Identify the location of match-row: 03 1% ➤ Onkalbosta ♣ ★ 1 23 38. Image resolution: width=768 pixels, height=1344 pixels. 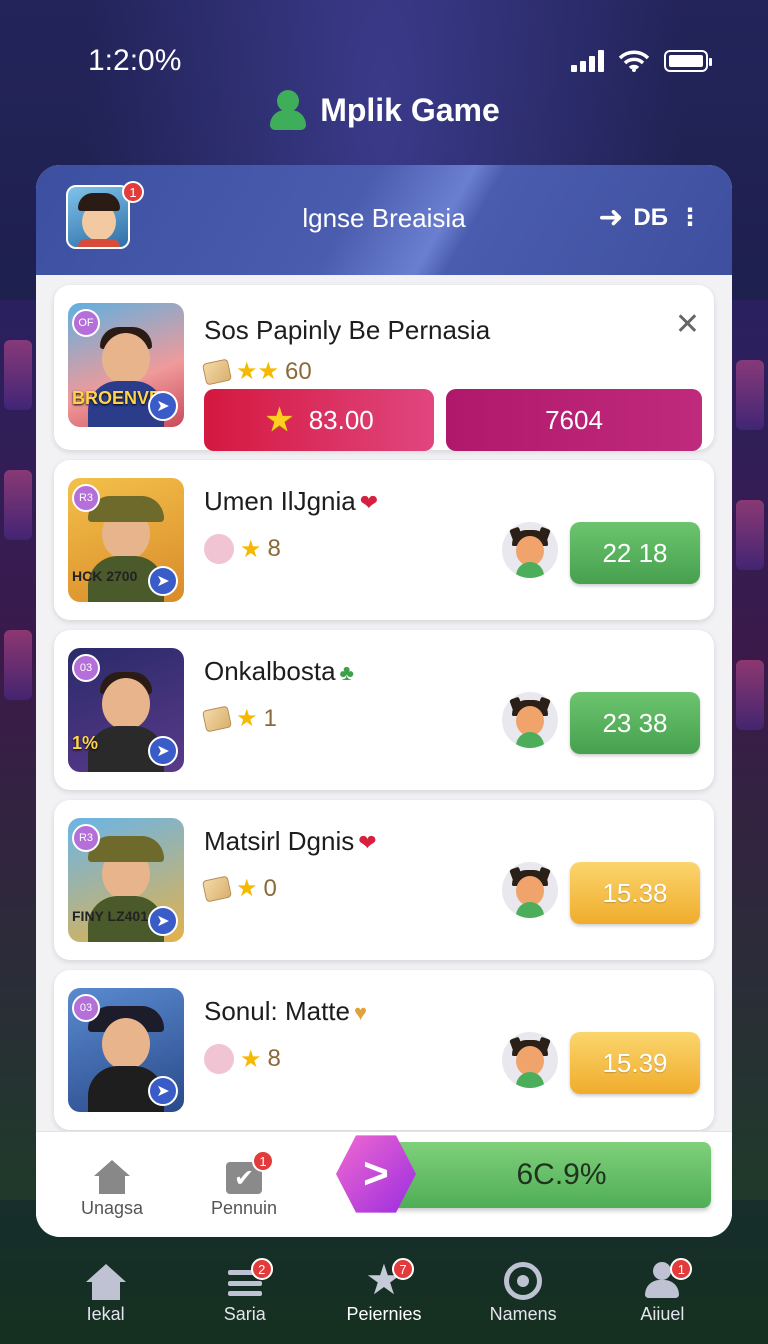
(384, 710).